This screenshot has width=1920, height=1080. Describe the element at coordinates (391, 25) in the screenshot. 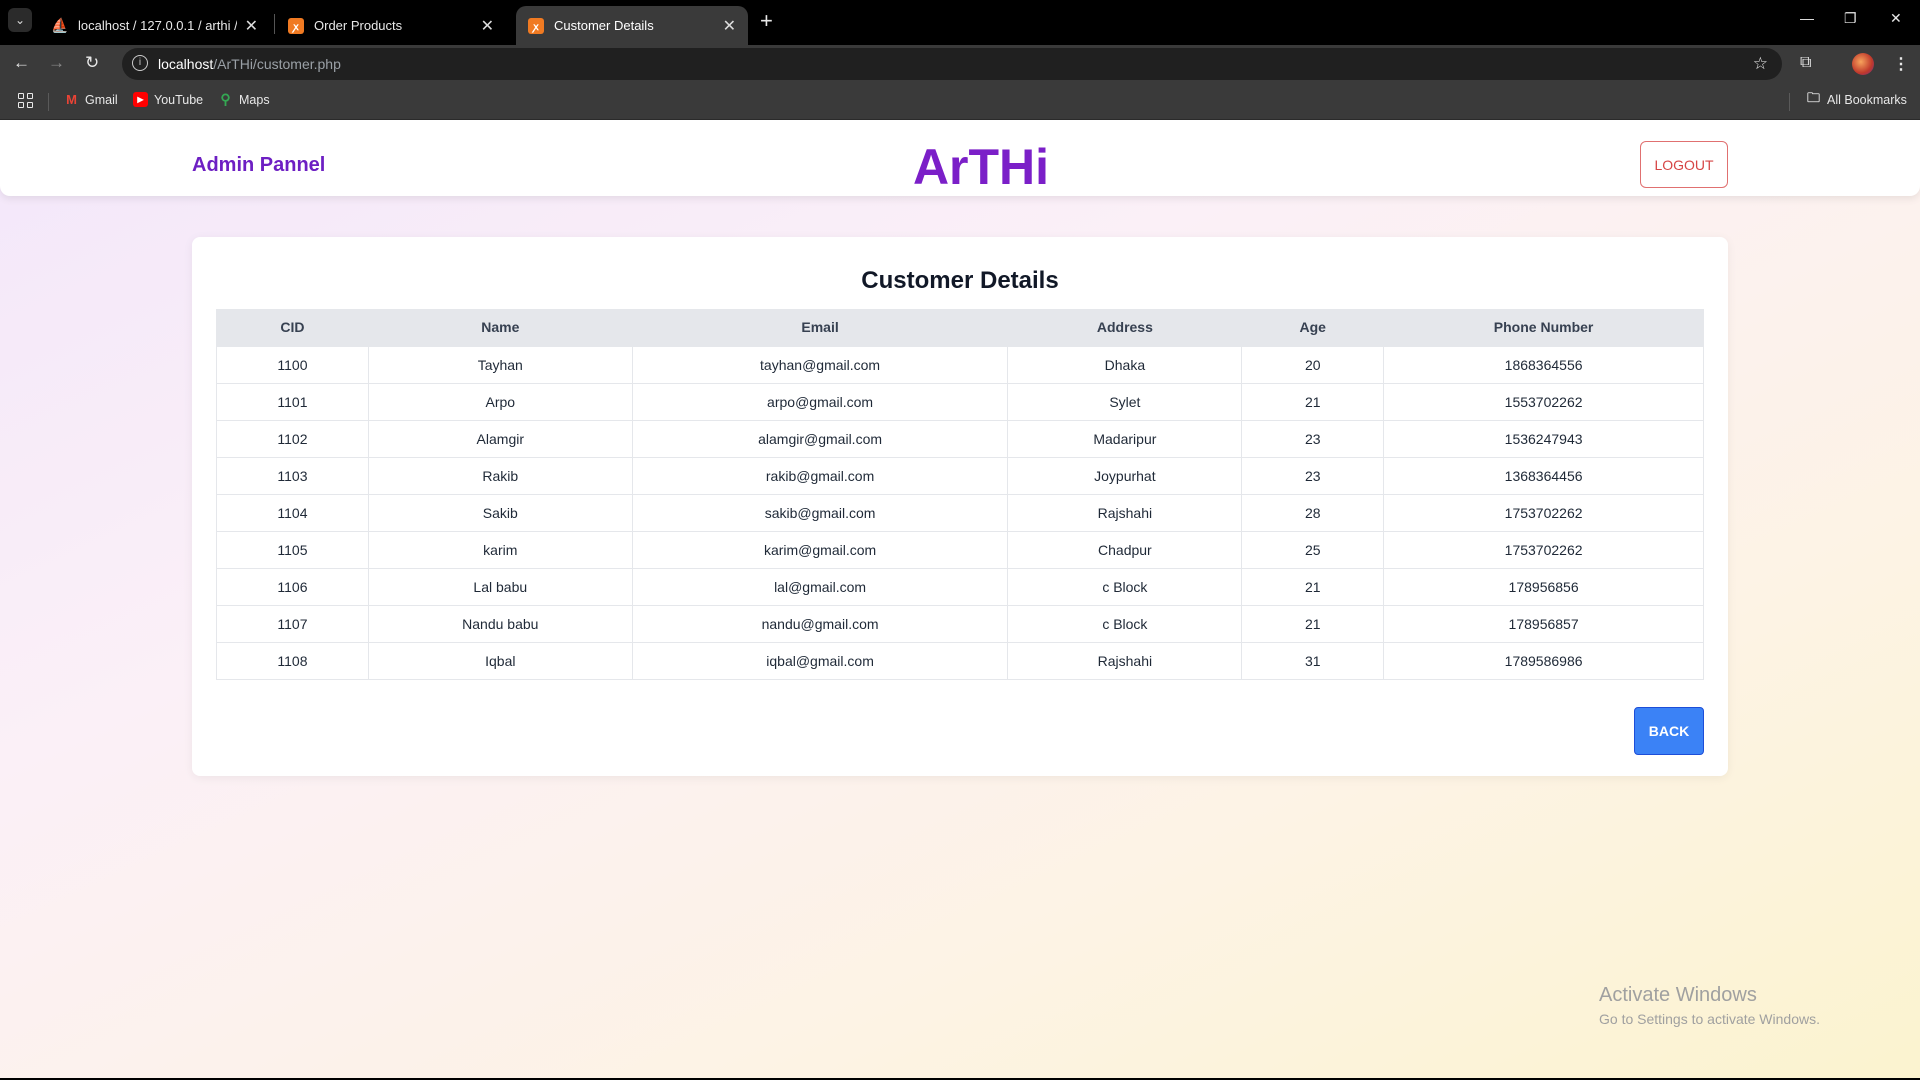

I see `tab-order-products: ꭗ Order Products ✕` at that location.